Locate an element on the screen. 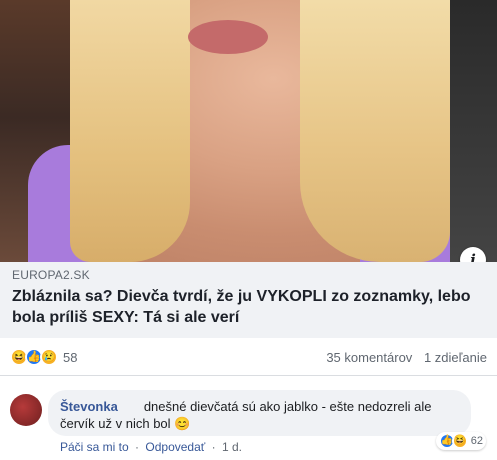 This screenshot has width=497, height=460. reaction-count: 58 is located at coordinates (70, 357).